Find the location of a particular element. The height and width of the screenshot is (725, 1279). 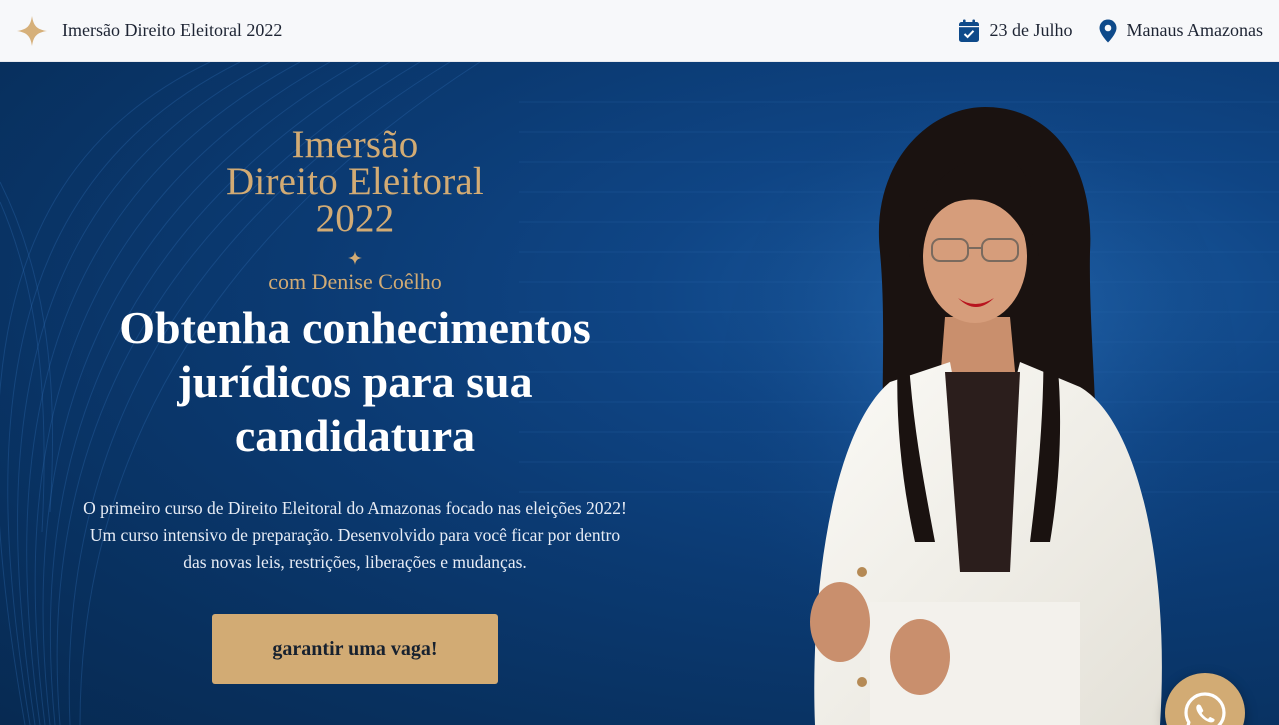

calendar-icon is located at coordinates (968, 30).